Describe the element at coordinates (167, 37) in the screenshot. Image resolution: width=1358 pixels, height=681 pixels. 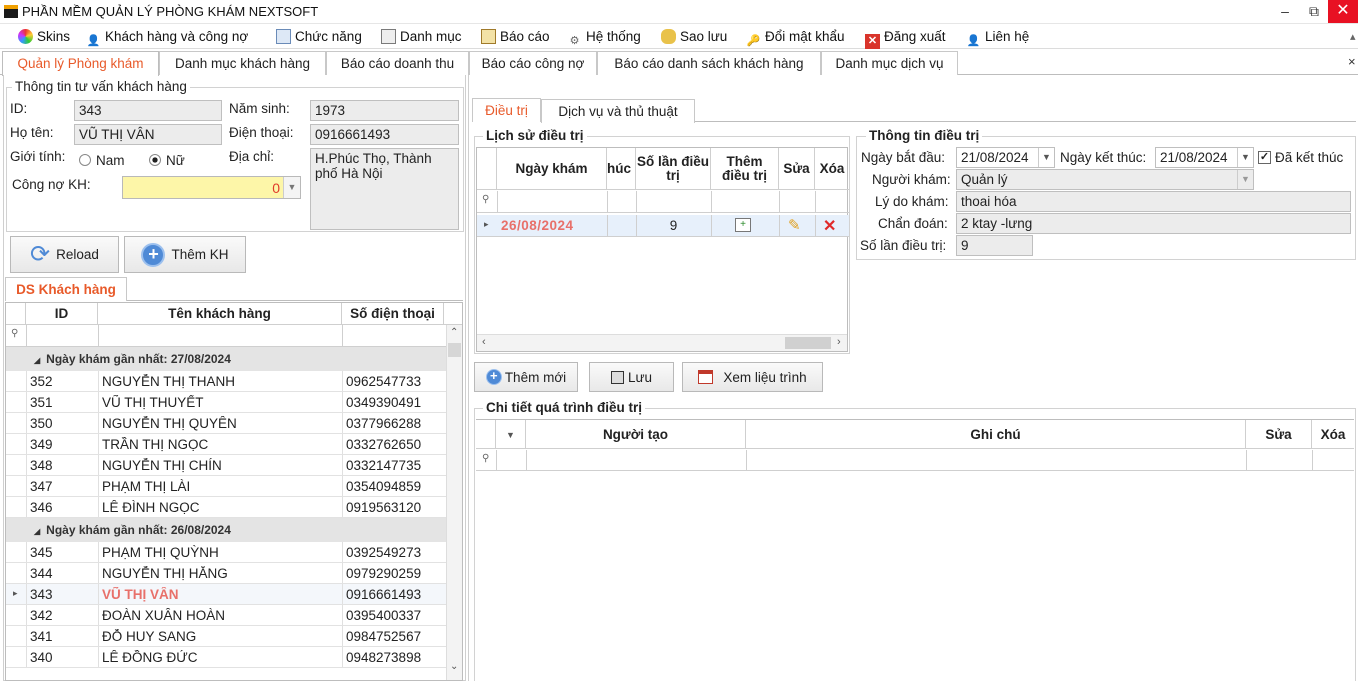
I see `menu-customers: 👤 Khách hàng và công nợ` at that location.